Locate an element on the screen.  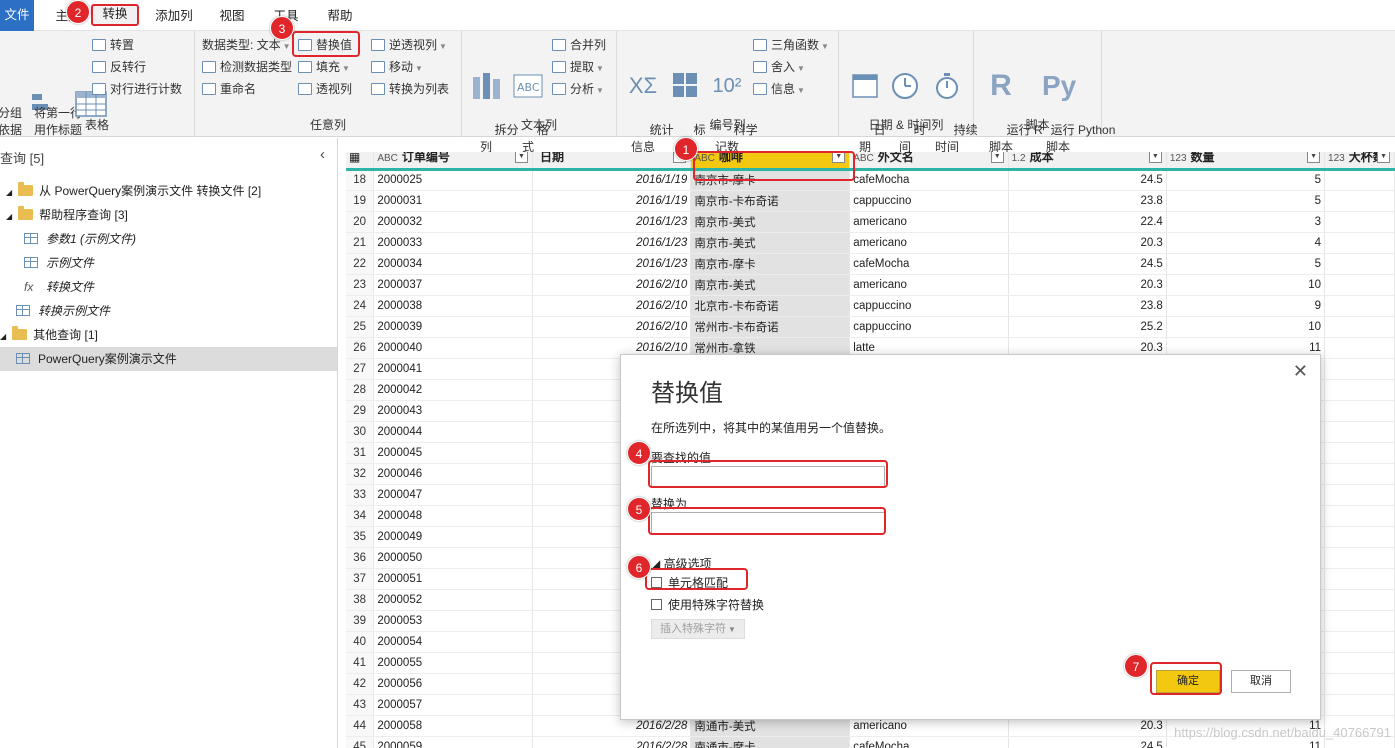
column-header: 日期▼ is located at coordinates (612, 161).